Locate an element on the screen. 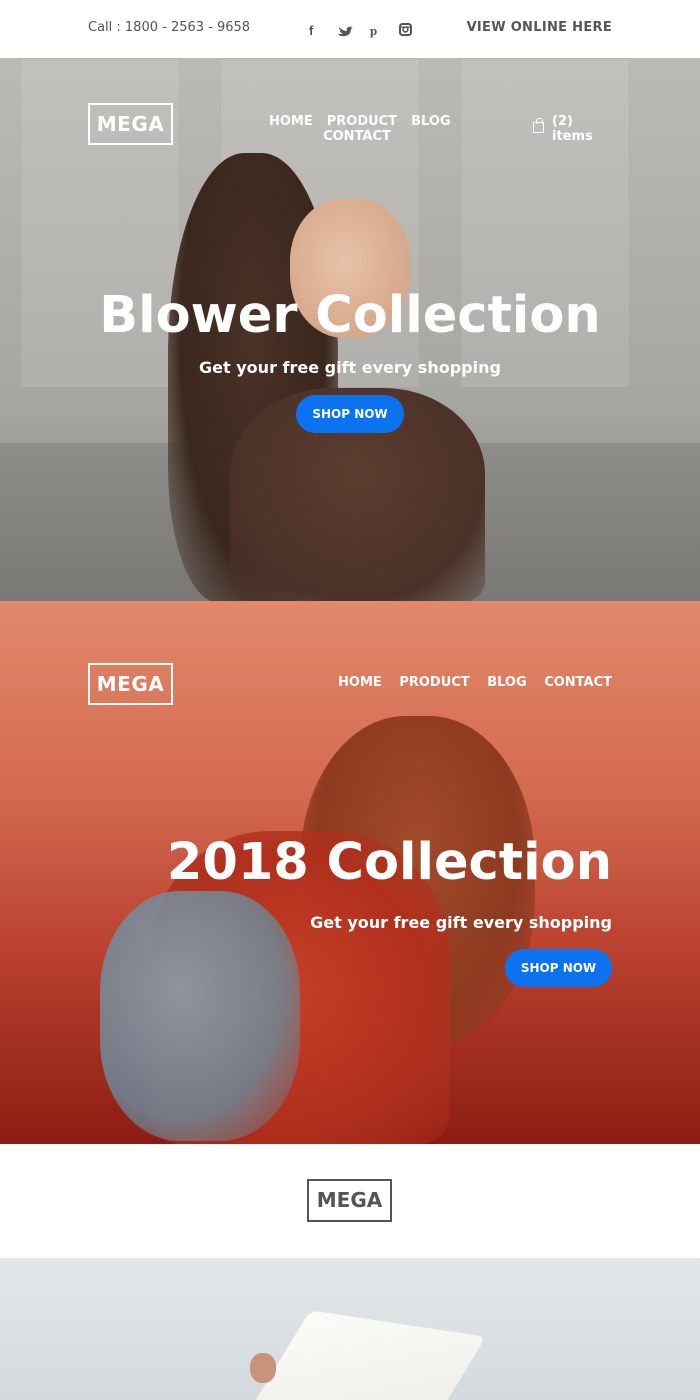 This screenshot has width=700, height=1400. twitter-icon is located at coordinates (350, 30).